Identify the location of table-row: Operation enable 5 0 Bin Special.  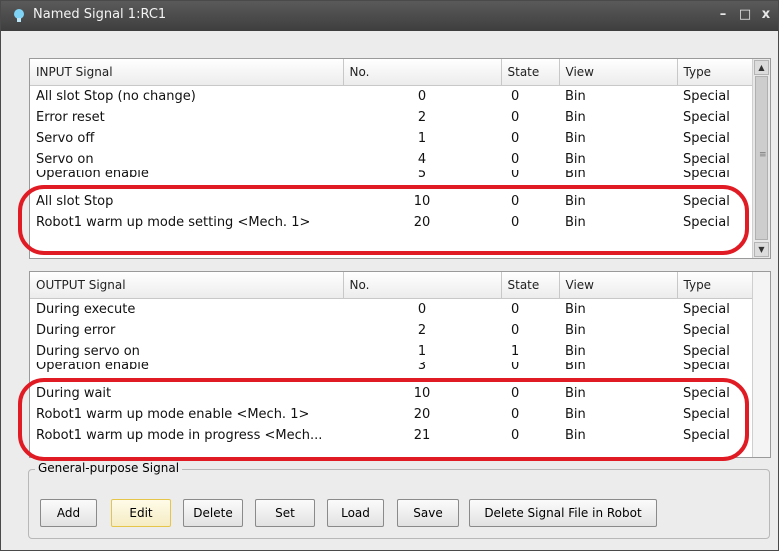
(391, 180).